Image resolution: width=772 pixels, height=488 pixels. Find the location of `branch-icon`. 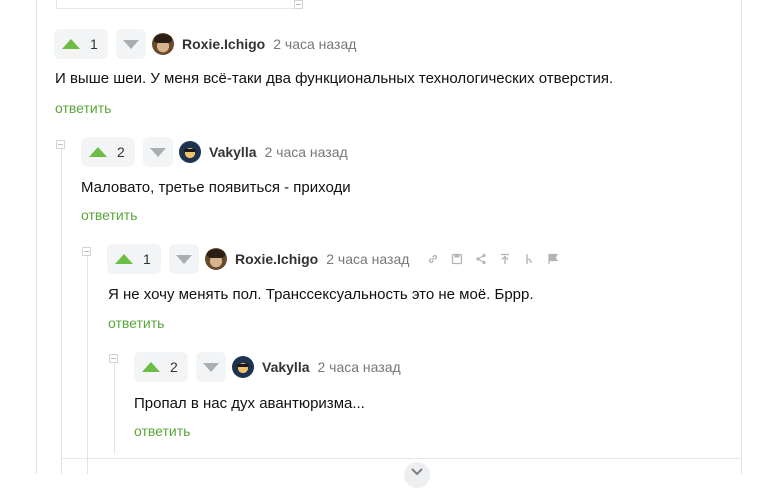

branch-icon is located at coordinates (529, 259).